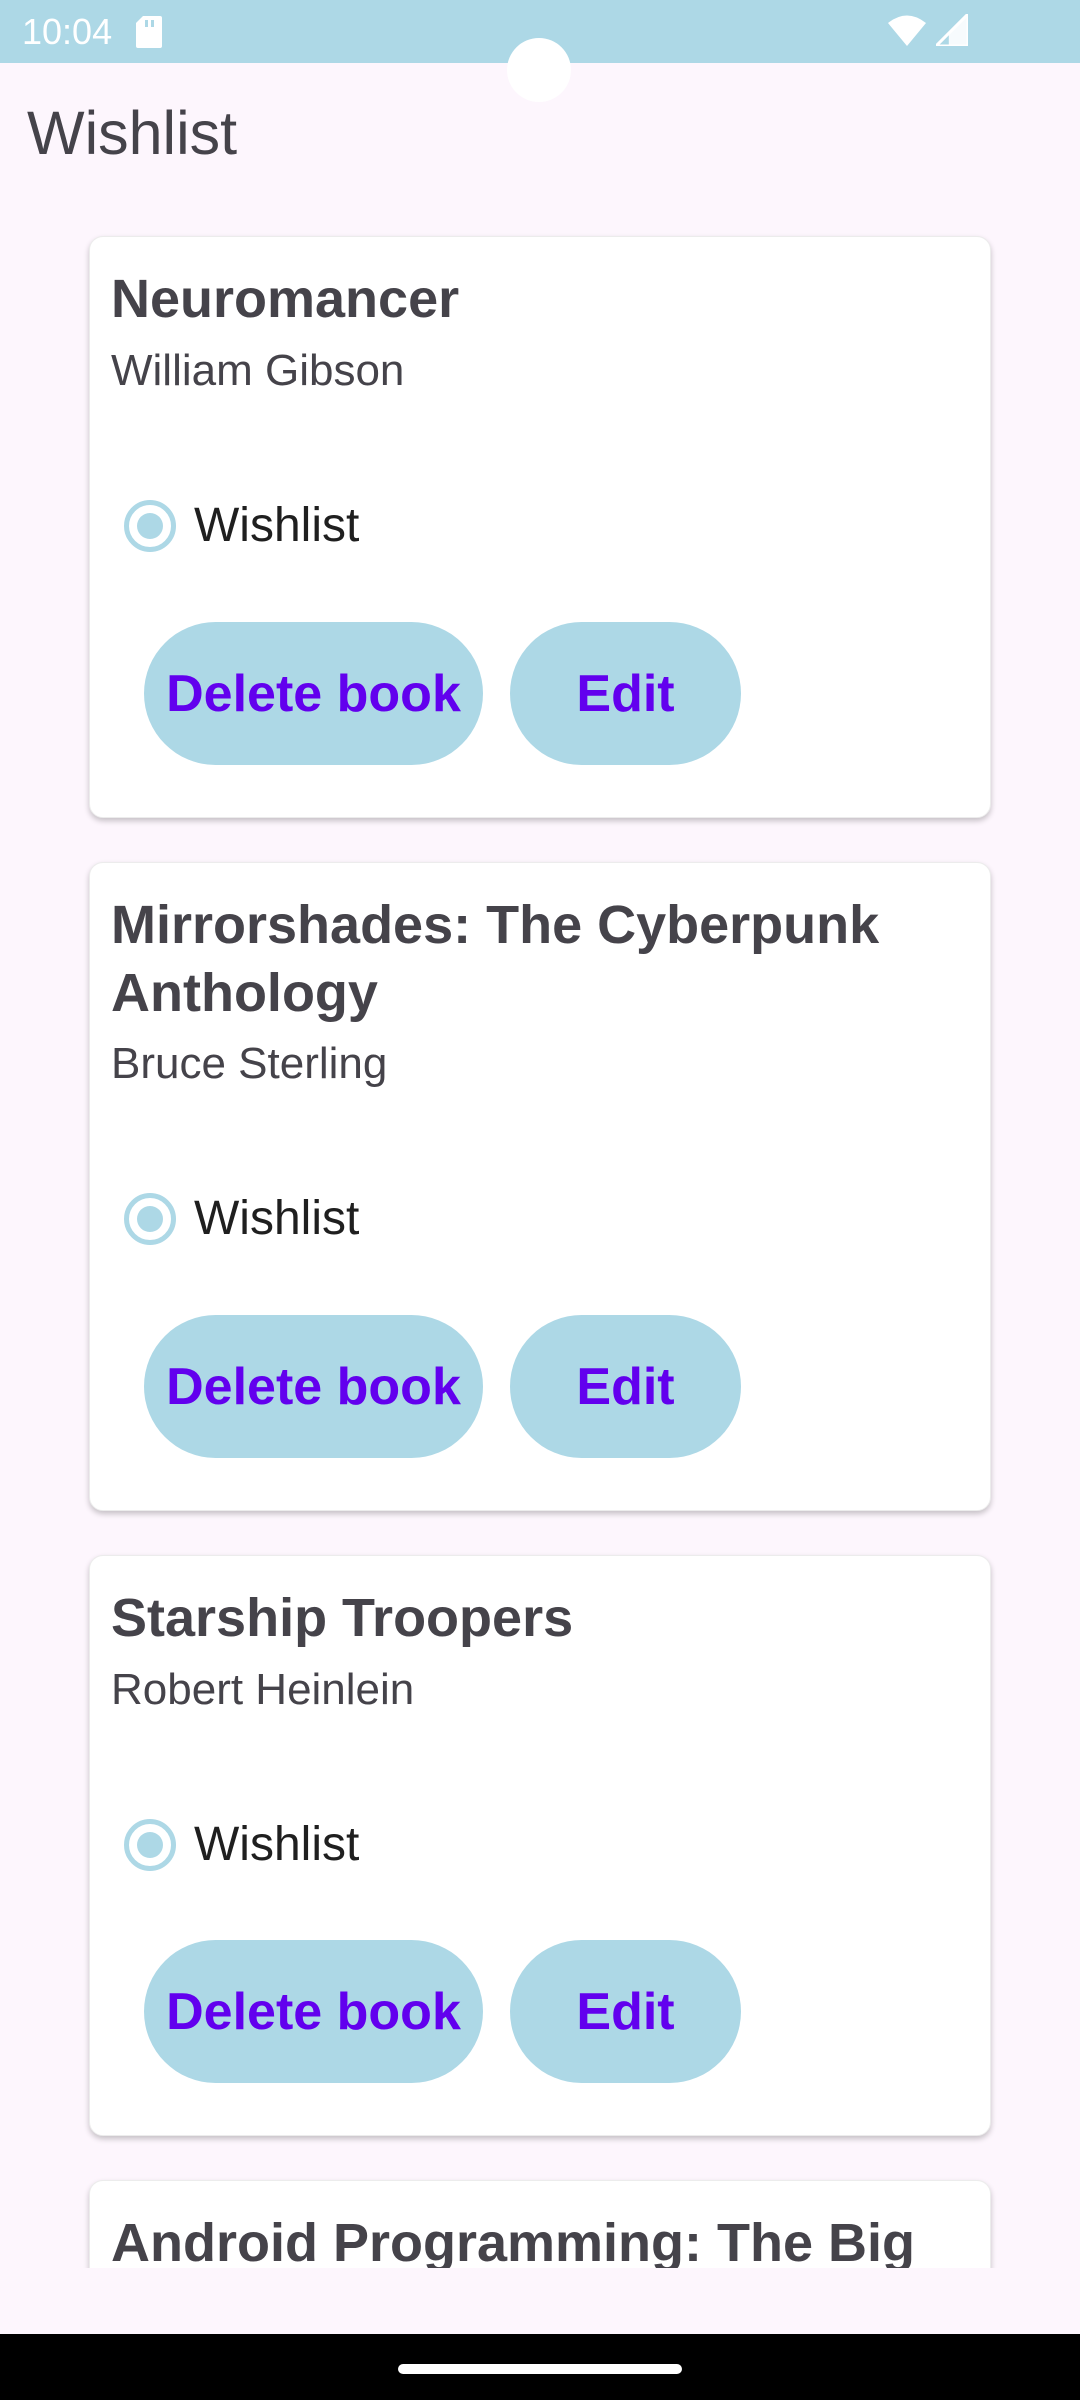 This screenshot has width=1080, height=2400. I want to click on wifi-icon, so click(907, 30).